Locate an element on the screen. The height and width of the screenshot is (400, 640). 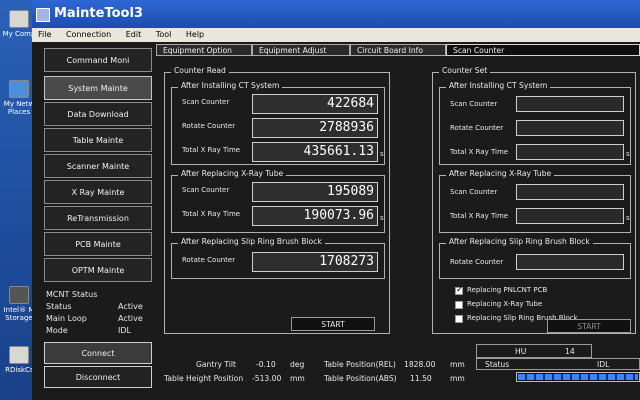
read-slip-ring-title: After Replacing Slip Ring Brush Block is located at coordinates (251, 241).